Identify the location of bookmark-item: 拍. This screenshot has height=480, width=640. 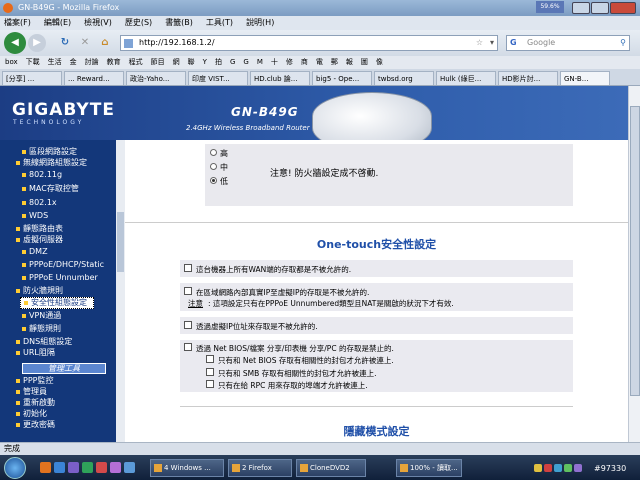
(218, 62).